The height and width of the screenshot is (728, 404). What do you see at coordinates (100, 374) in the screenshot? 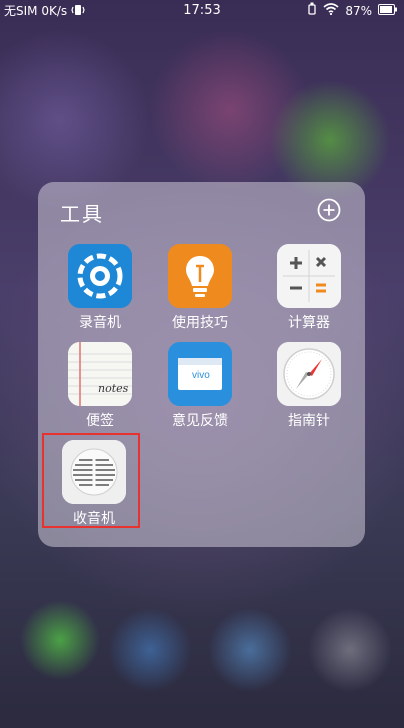
I see `notes-icon: notes` at bounding box center [100, 374].